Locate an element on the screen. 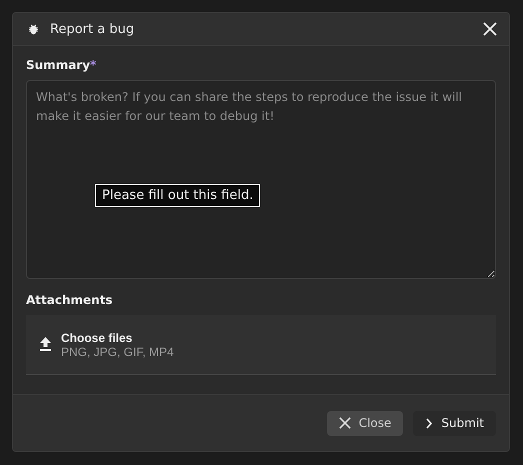 The height and width of the screenshot is (465, 523). file-upload: Choose files PNG, JPG, GIF, MP4 is located at coordinates (261, 345).